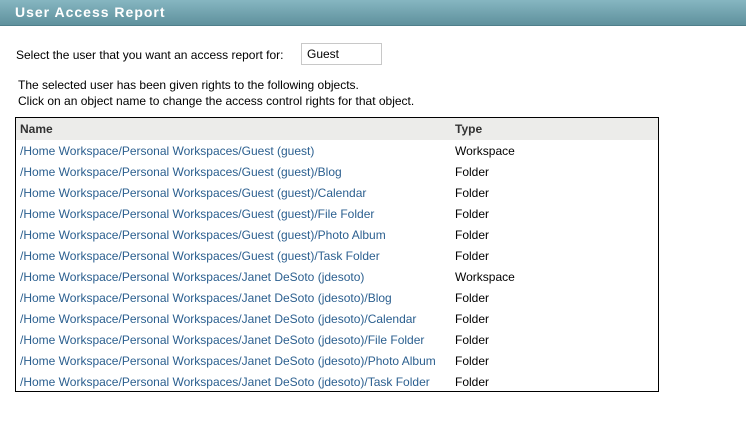 This screenshot has width=746, height=423. I want to click on page-title: User Access Report, so click(90, 12).